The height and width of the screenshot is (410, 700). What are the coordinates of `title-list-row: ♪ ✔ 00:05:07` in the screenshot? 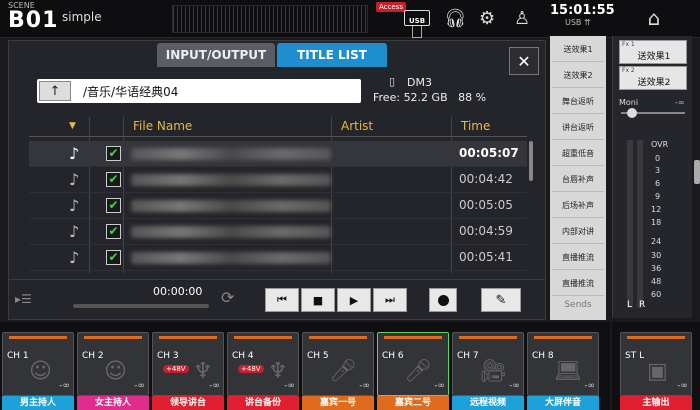 It's located at (278, 154).